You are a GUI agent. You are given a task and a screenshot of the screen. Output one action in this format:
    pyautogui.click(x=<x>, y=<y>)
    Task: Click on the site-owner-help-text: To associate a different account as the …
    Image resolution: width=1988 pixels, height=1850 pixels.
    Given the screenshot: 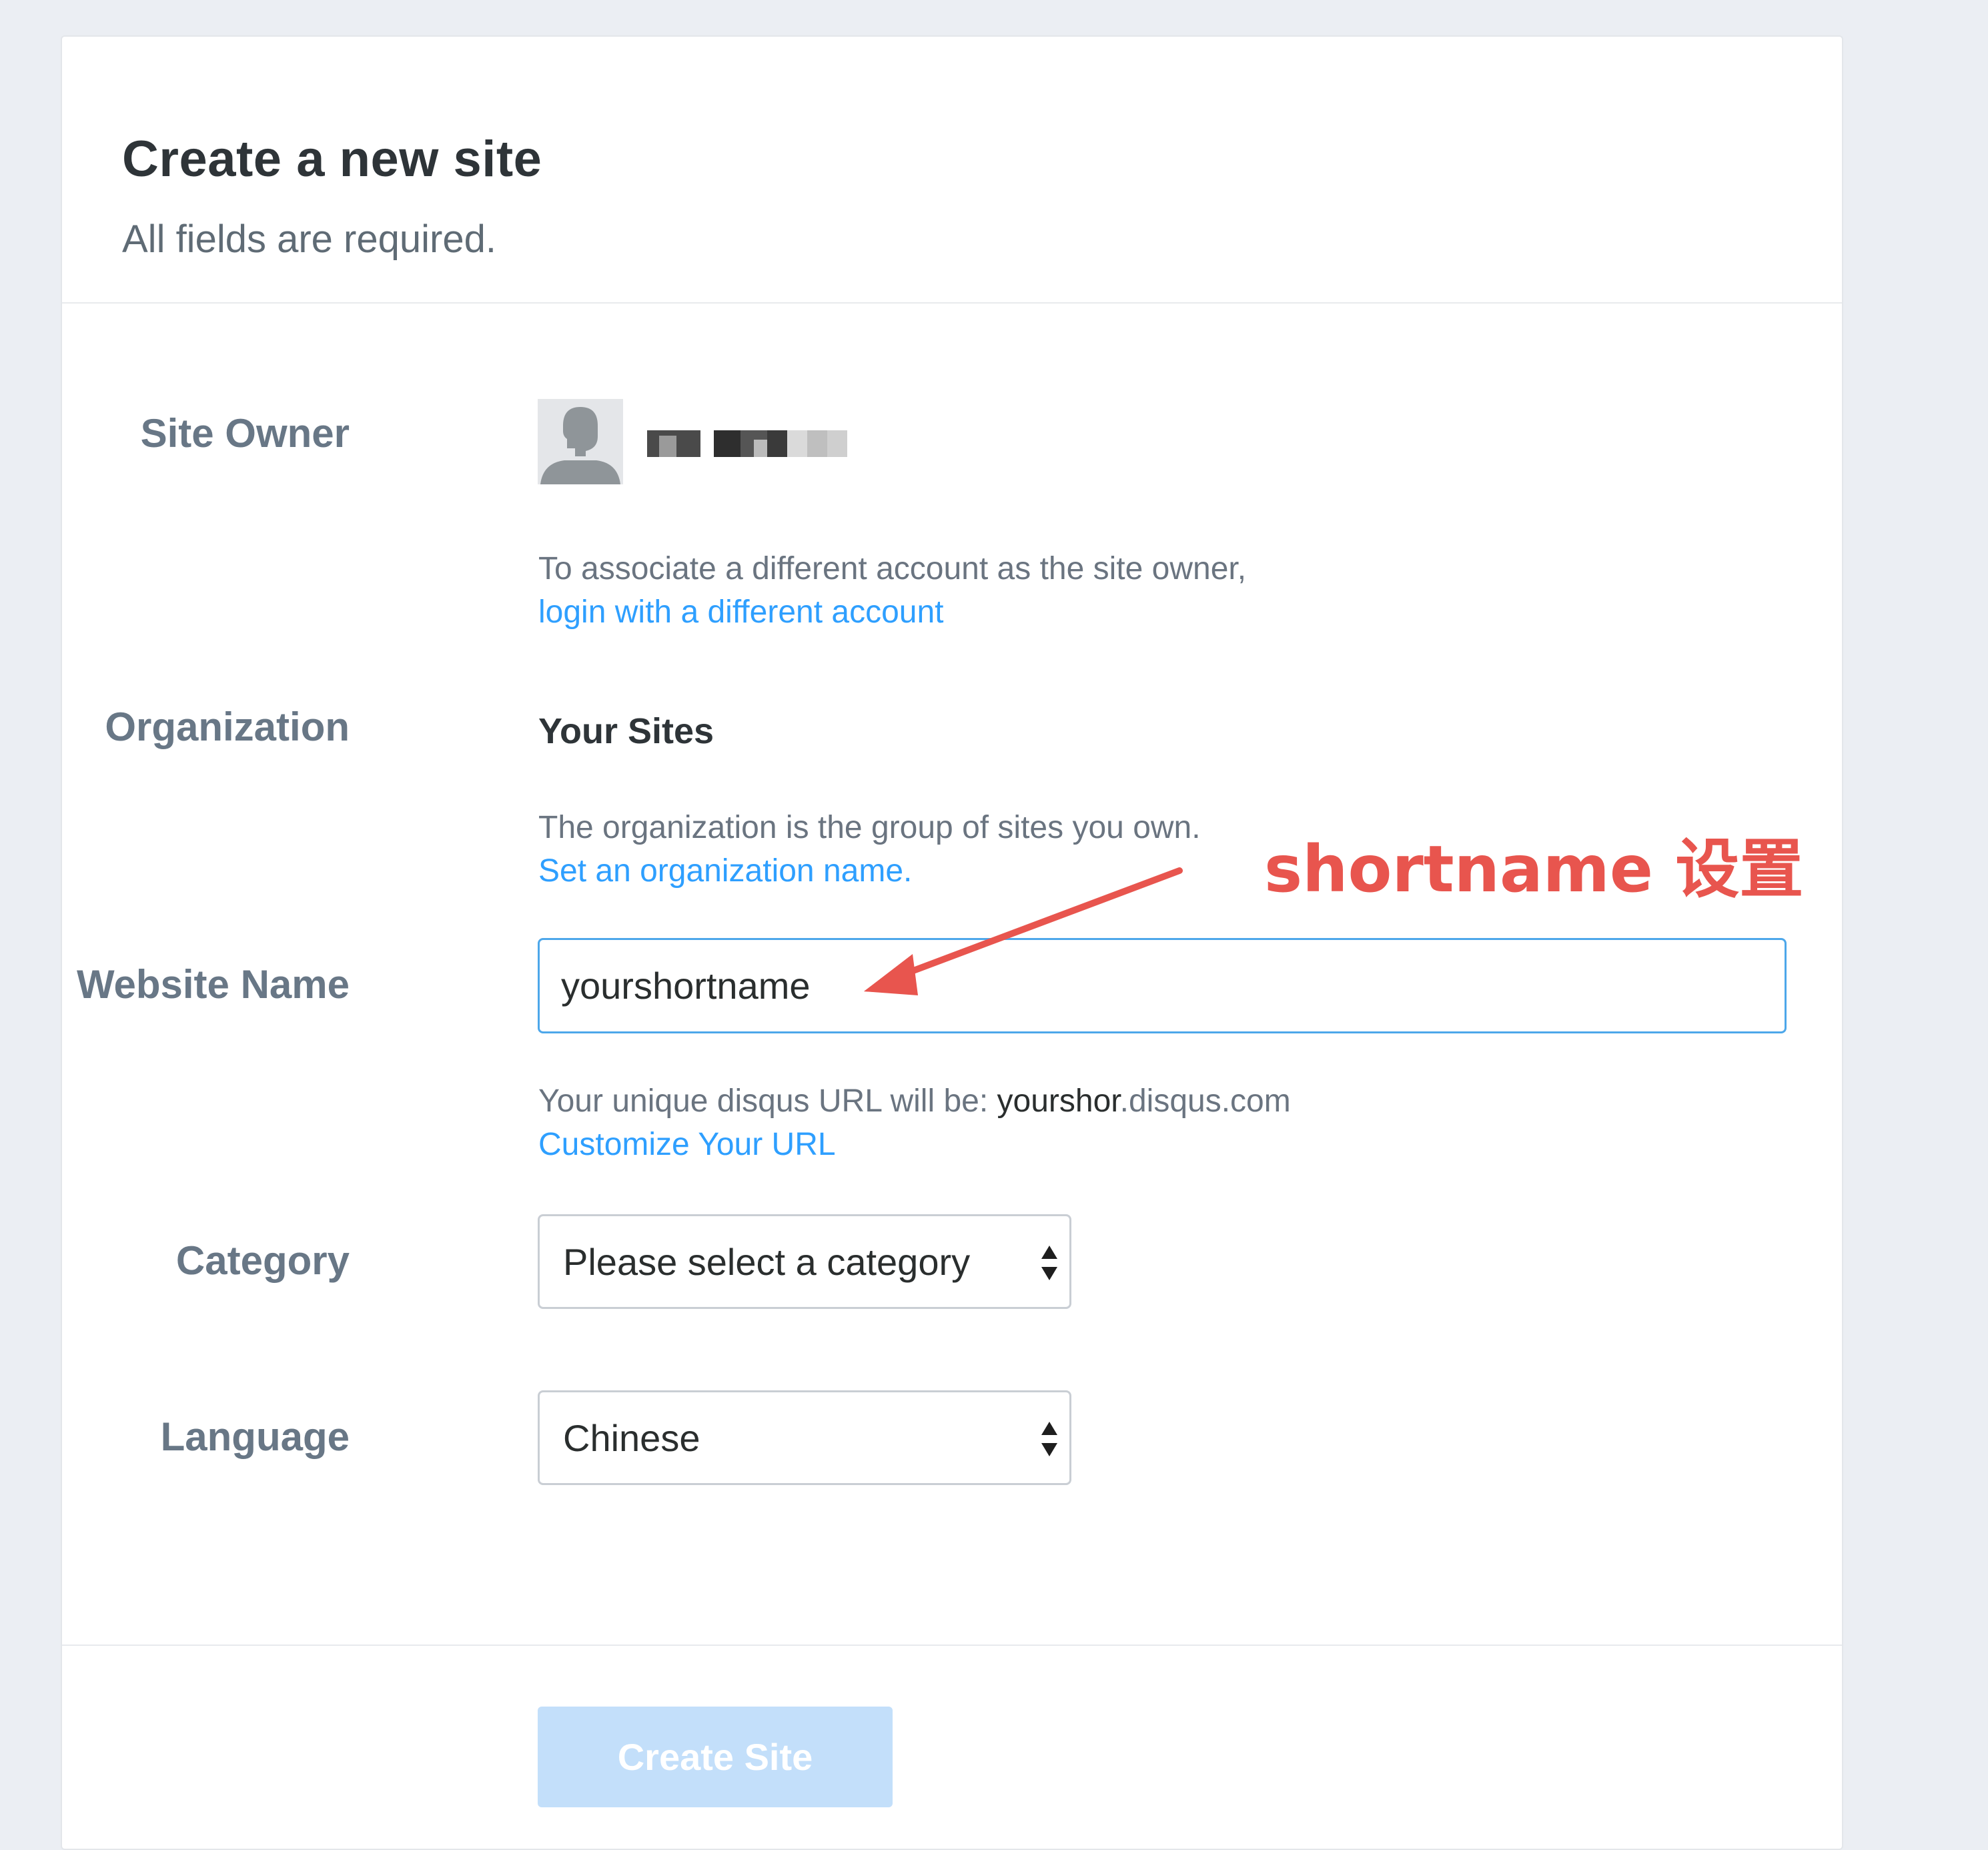 What is the action you would take?
    pyautogui.click(x=892, y=568)
    